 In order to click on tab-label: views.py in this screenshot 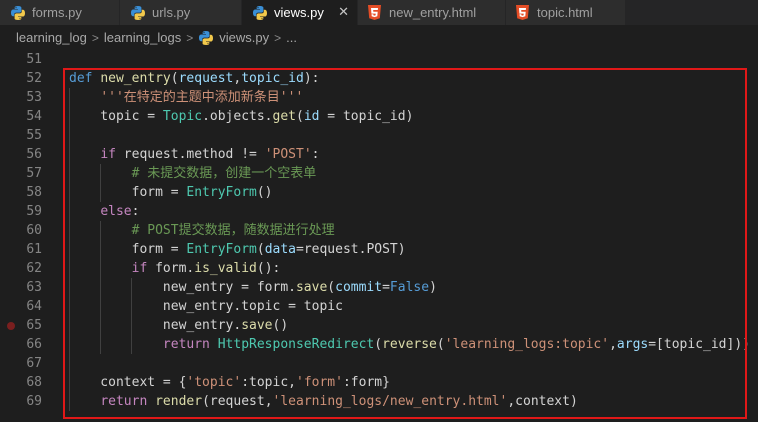, I will do `click(299, 12)`.